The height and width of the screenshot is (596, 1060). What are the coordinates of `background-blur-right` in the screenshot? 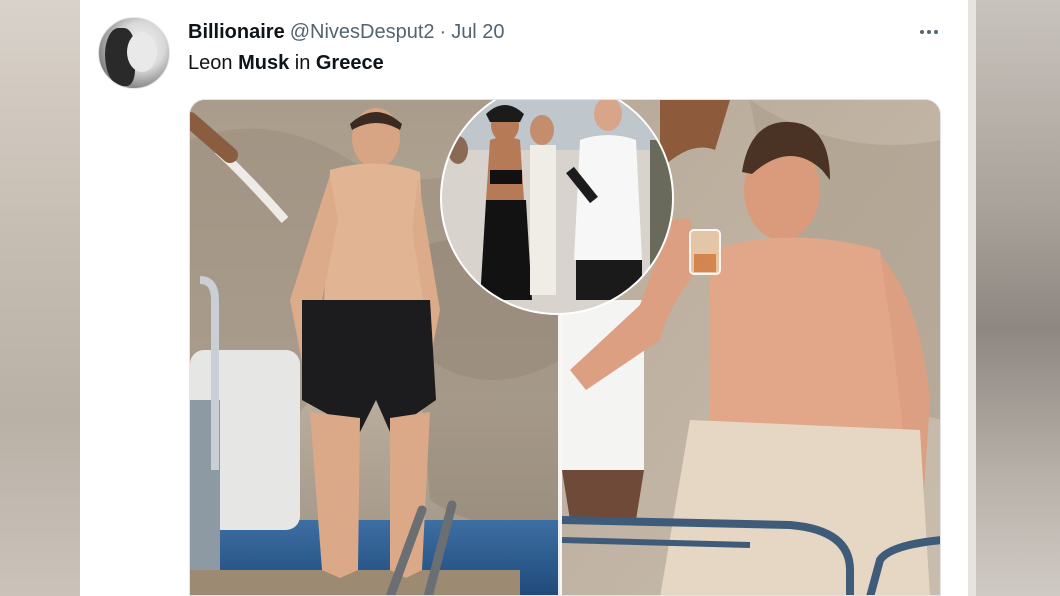 It's located at (1014, 298).